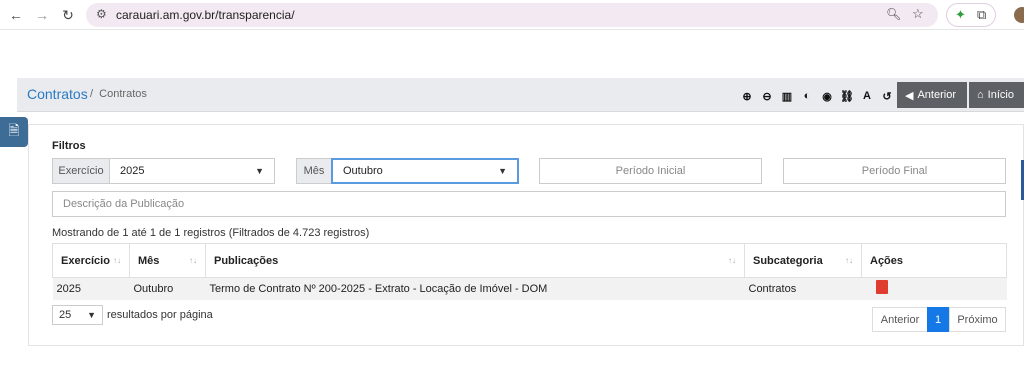 The height and width of the screenshot is (368, 1024). What do you see at coordinates (847, 96) in the screenshot?
I see `link-icon: ⛓` at bounding box center [847, 96].